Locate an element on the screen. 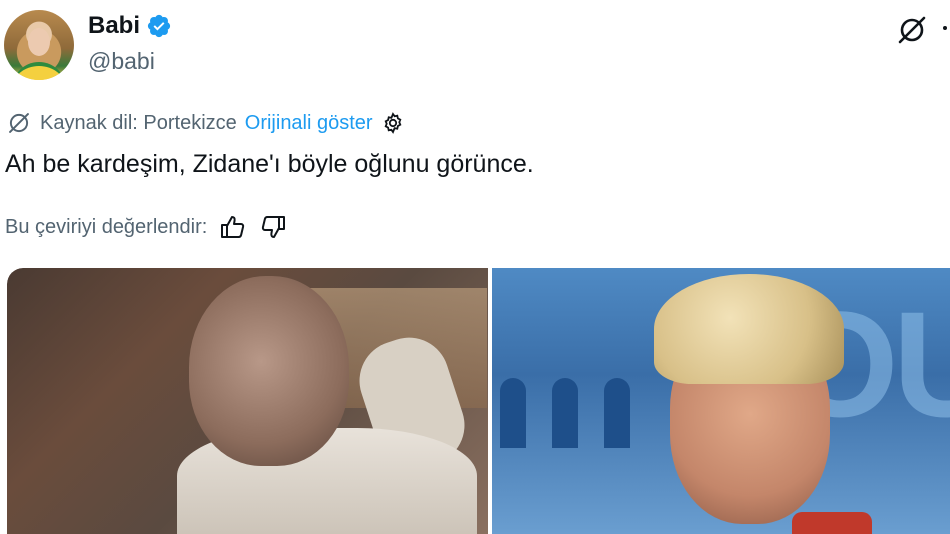 This screenshot has width=950, height=534. translate-icon is located at coordinates (19, 123).